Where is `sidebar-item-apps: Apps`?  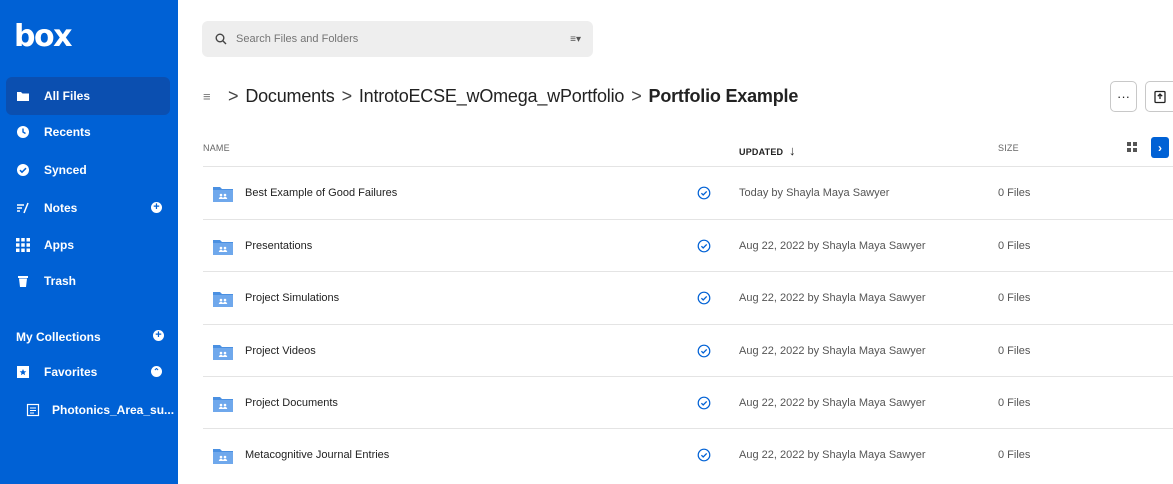
sidebar-item-apps: Apps is located at coordinates (88, 245).